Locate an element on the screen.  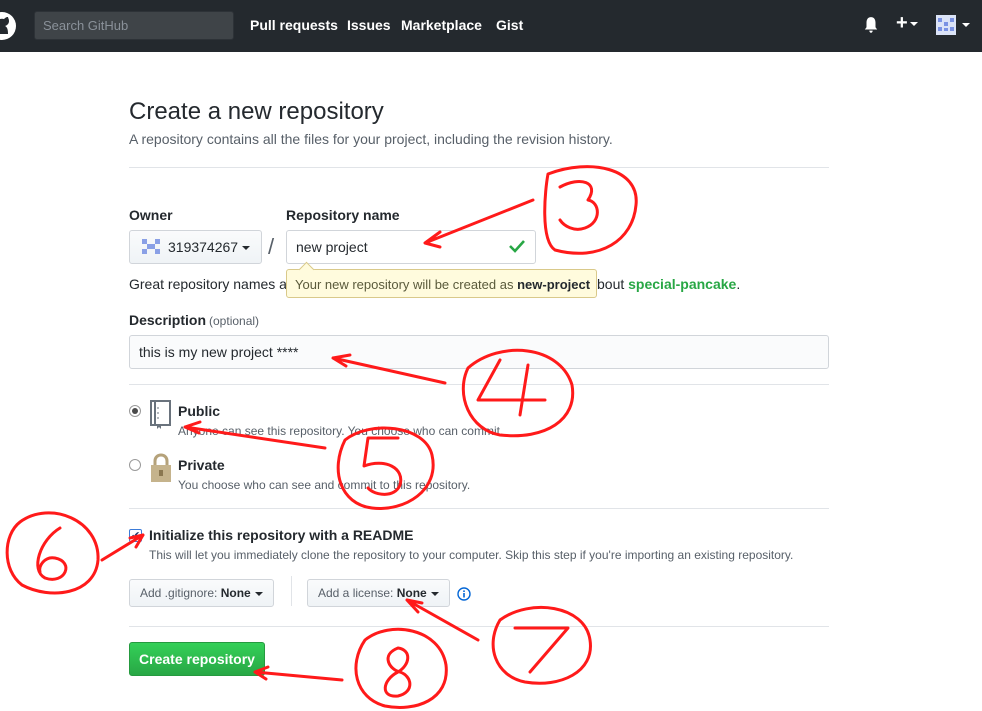
owner-select: 319374267 is located at coordinates (195, 247).